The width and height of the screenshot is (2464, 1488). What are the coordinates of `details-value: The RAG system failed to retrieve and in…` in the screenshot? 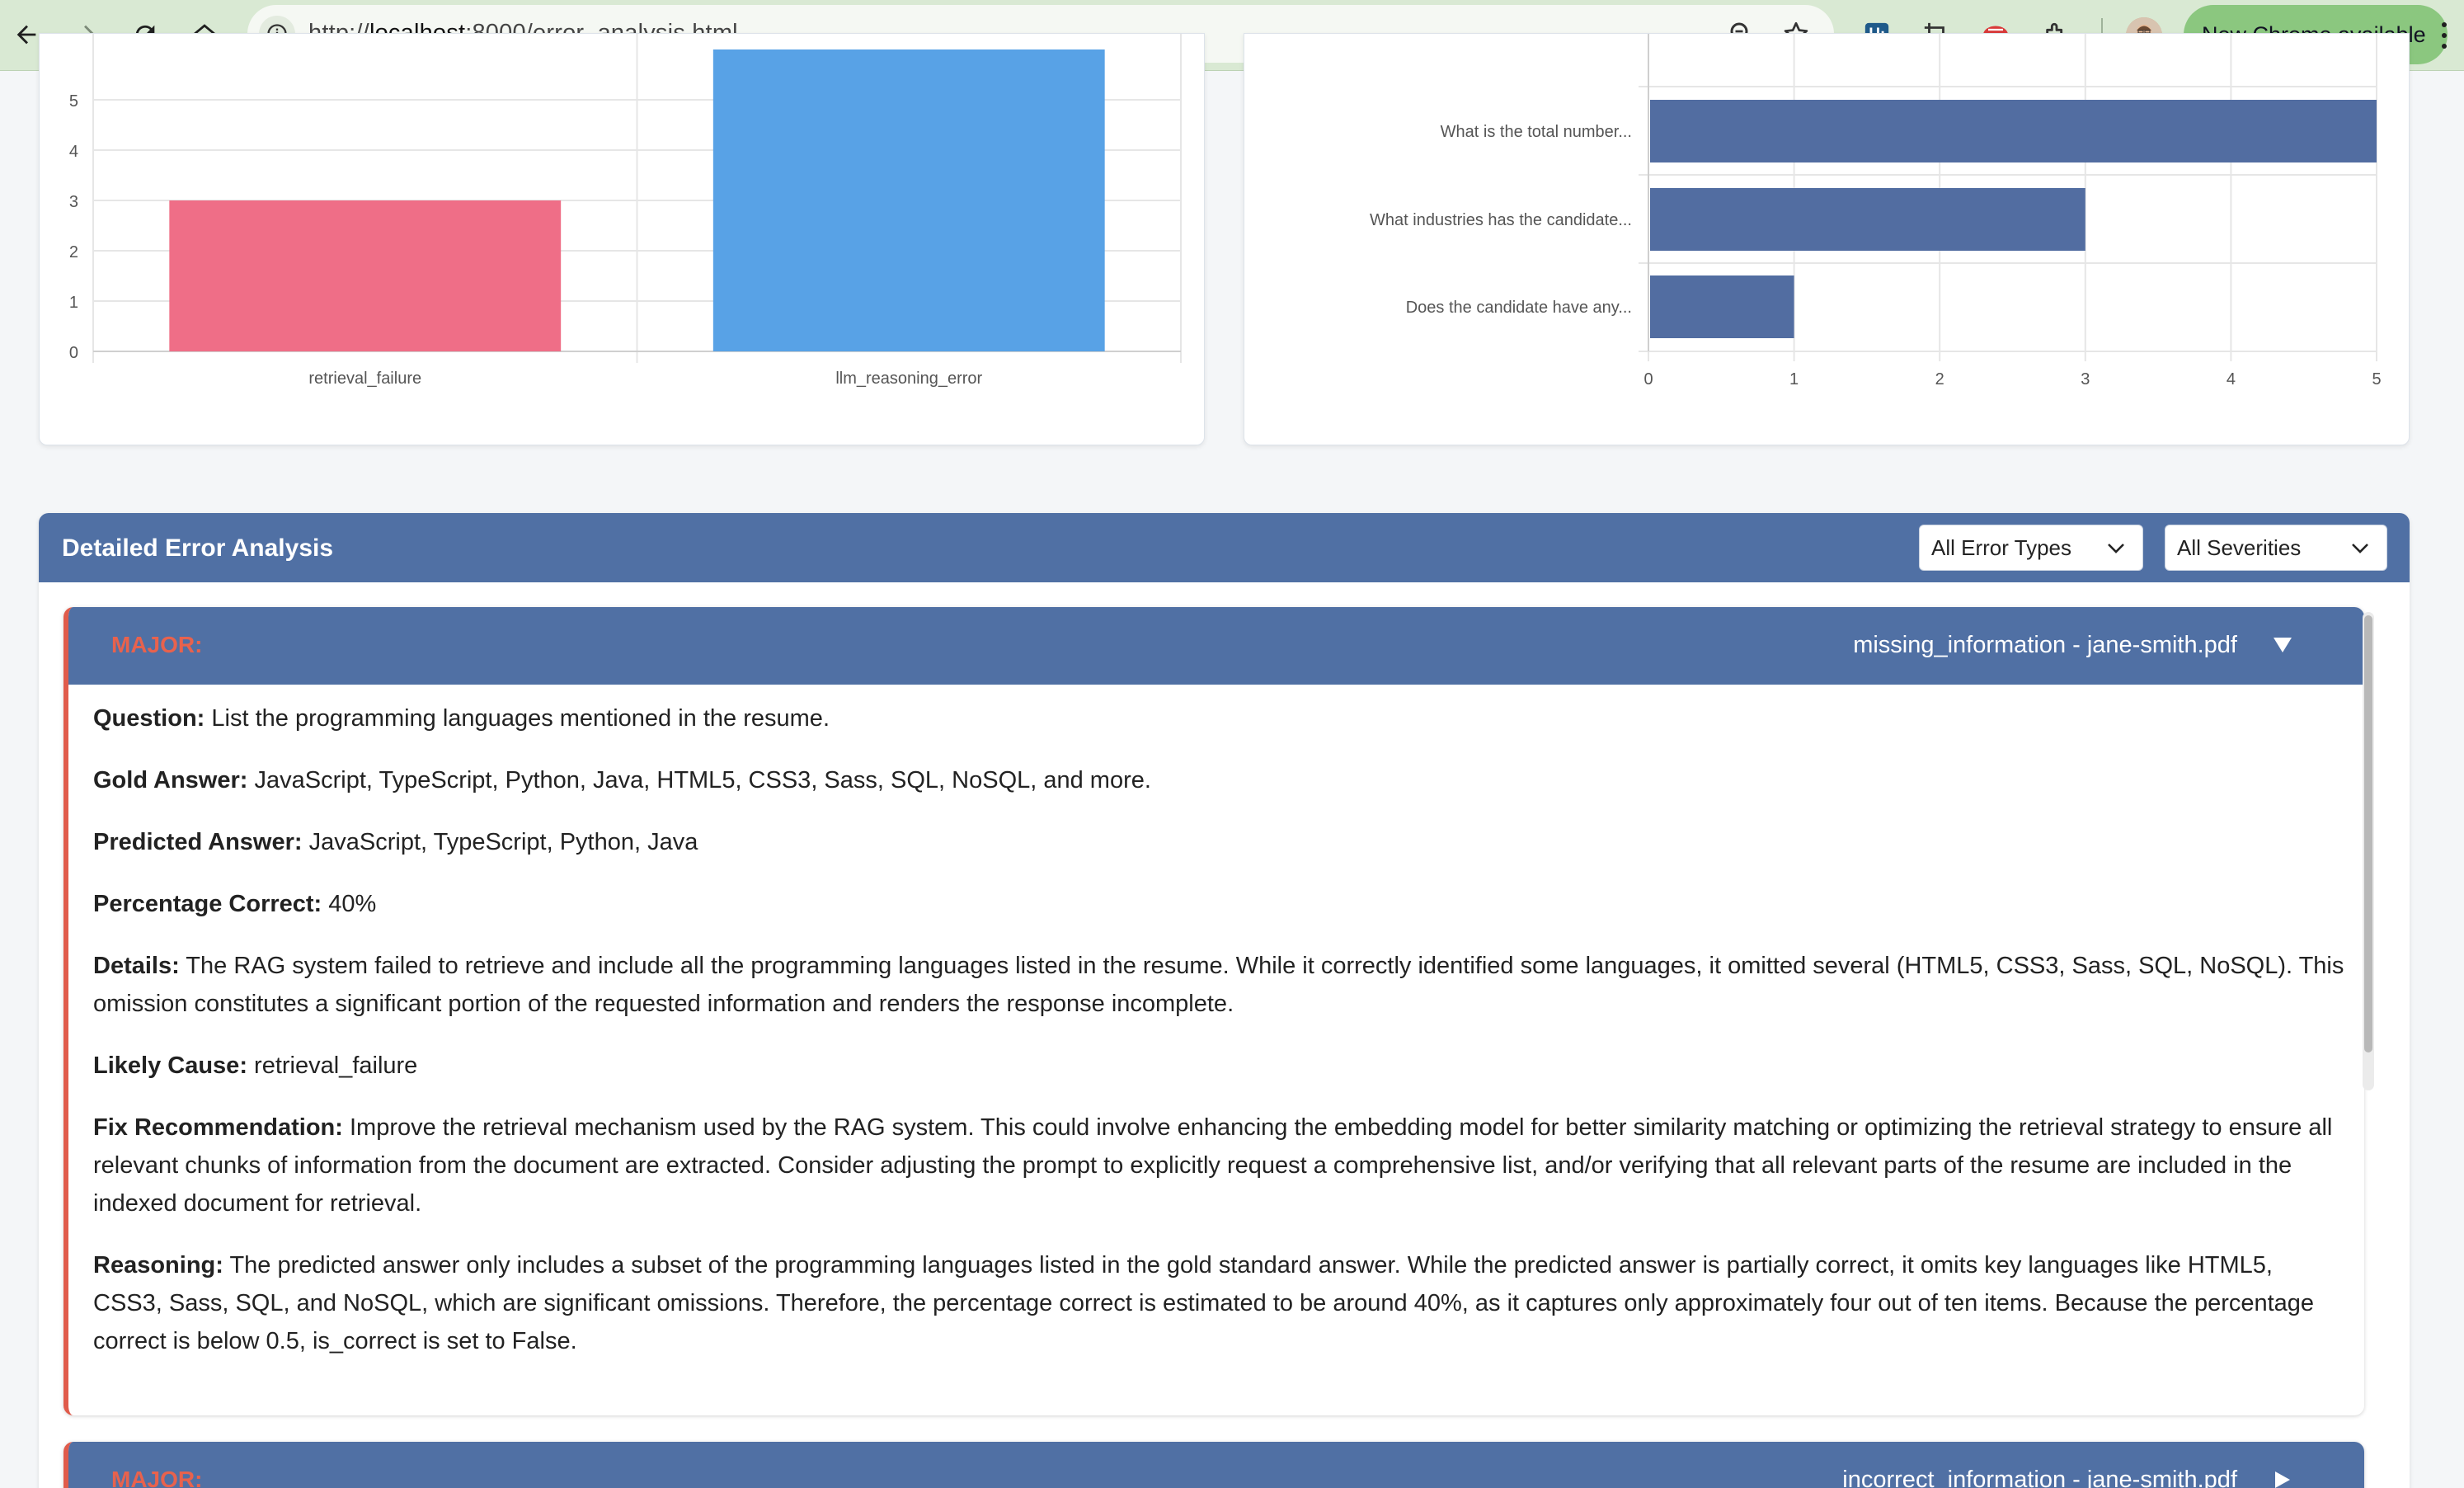 It's located at (1218, 985).